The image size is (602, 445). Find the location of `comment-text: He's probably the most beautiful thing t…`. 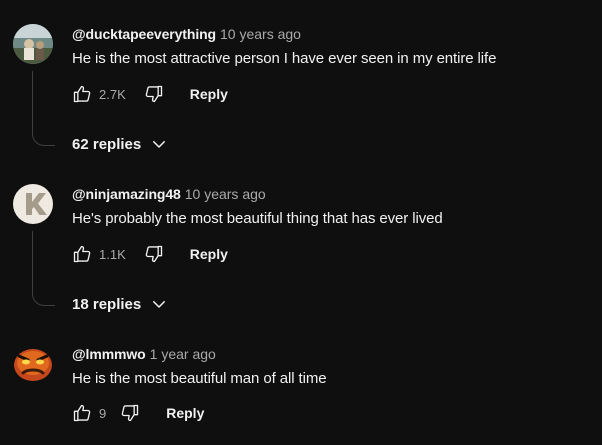

comment-text: He's probably the most beautiful thing t… is located at coordinates (257, 218).